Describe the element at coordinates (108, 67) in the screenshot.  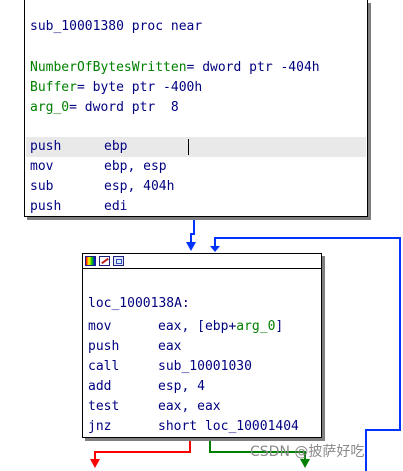
I see `var-name: NumberOfBytesWritten` at that location.